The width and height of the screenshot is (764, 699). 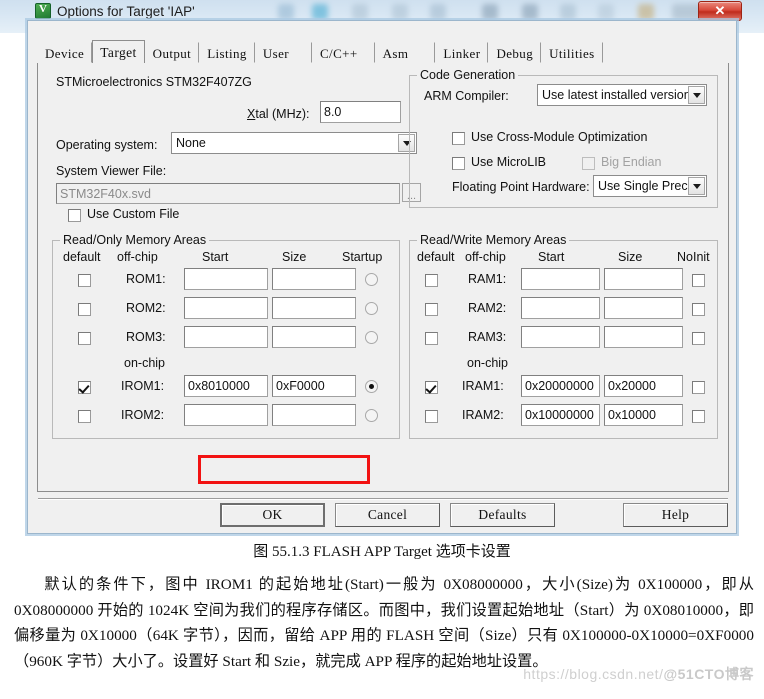 I want to click on floating-point-hardware-select: Use Single Precision, so click(x=650, y=186).